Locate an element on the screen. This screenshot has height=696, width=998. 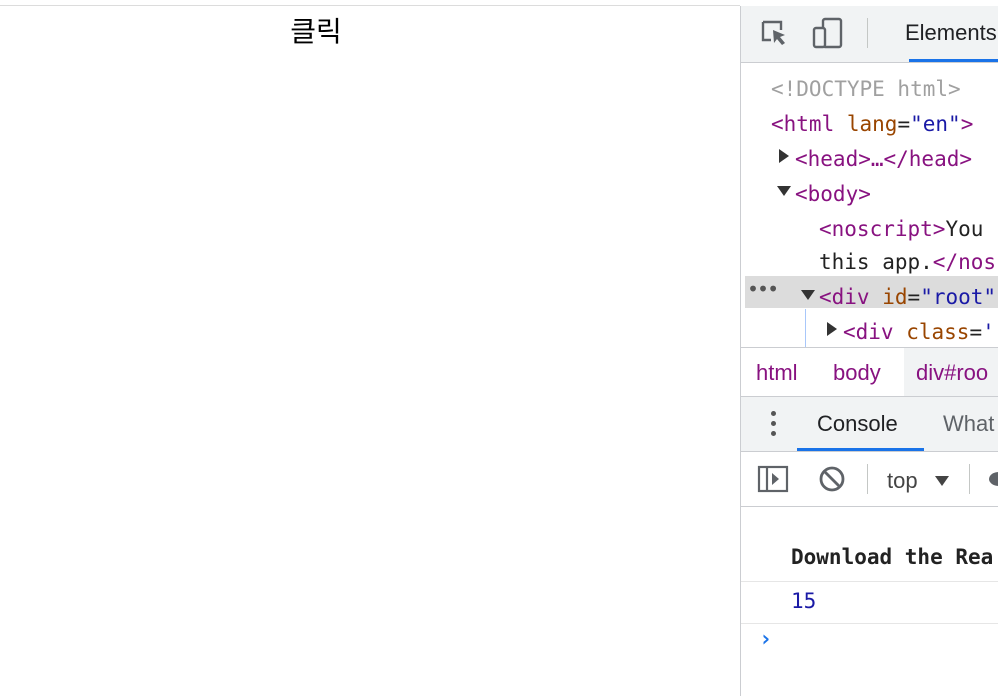
dom-child-div-node: <div class=' is located at coordinates (919, 332).